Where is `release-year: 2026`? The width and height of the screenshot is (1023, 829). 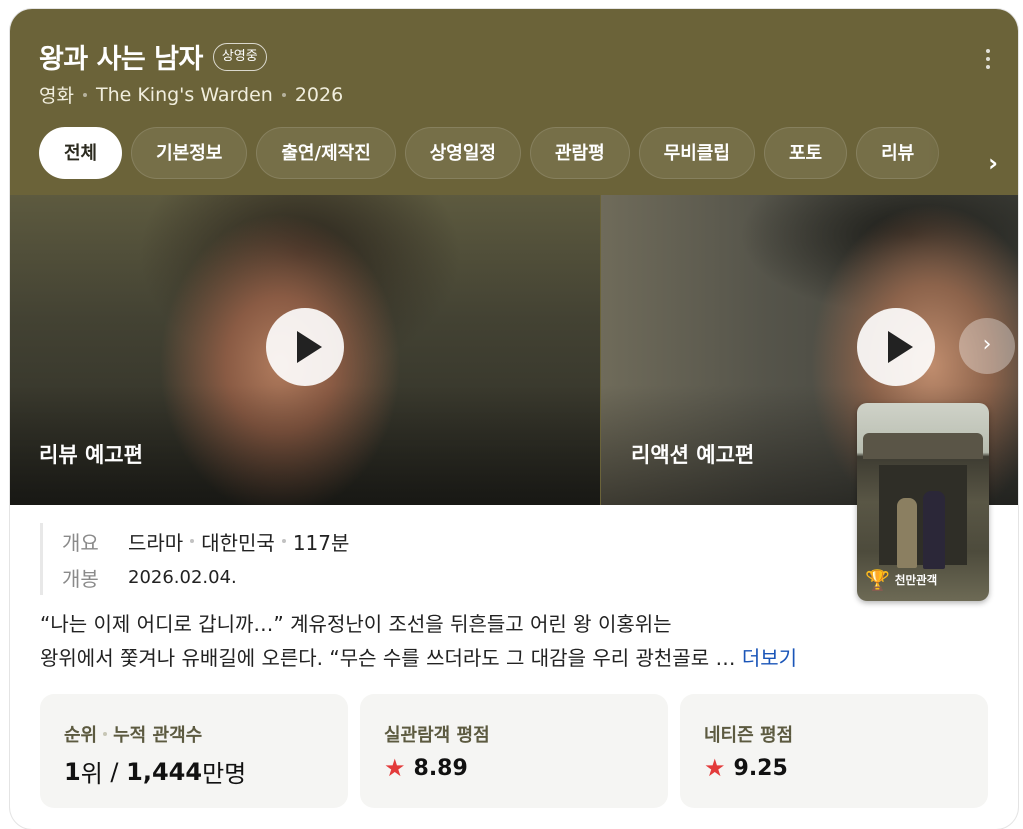
release-year: 2026 is located at coordinates (319, 94).